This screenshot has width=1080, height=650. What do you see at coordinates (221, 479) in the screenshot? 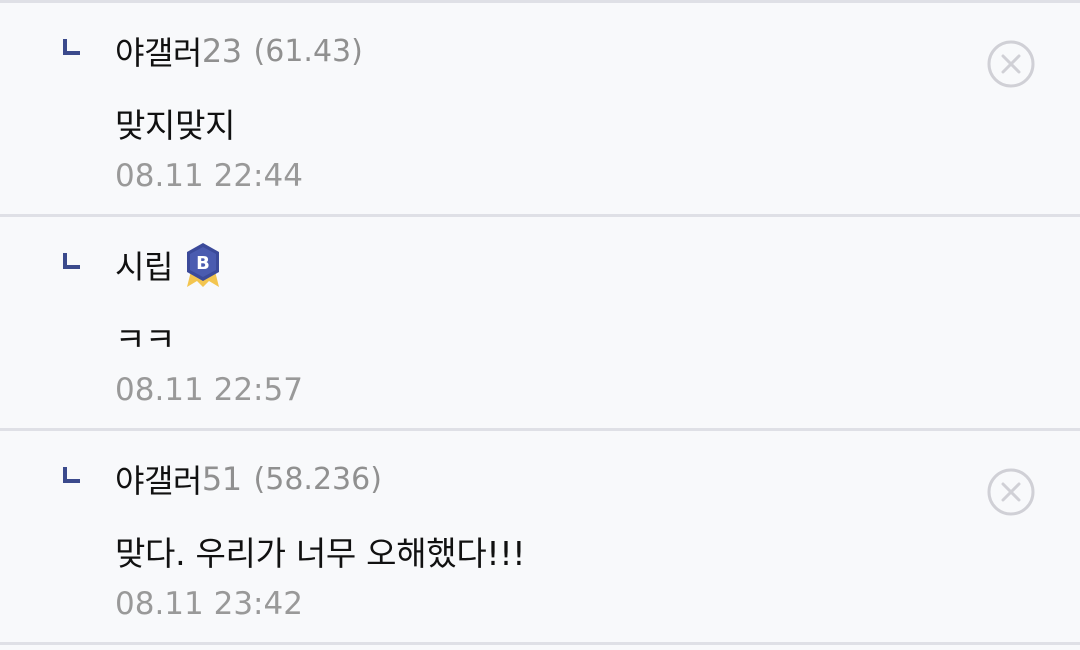
I see `nickname-number: 51` at bounding box center [221, 479].